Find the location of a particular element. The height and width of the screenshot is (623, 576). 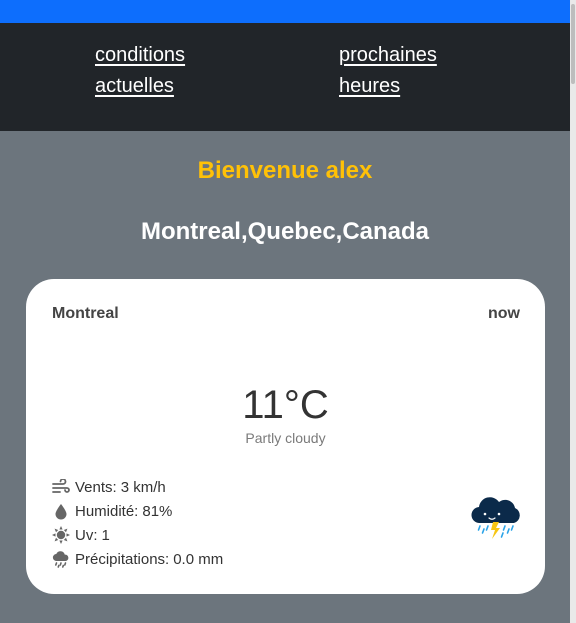

location-heading: Montreal,Quebec,Canada is located at coordinates (285, 231).